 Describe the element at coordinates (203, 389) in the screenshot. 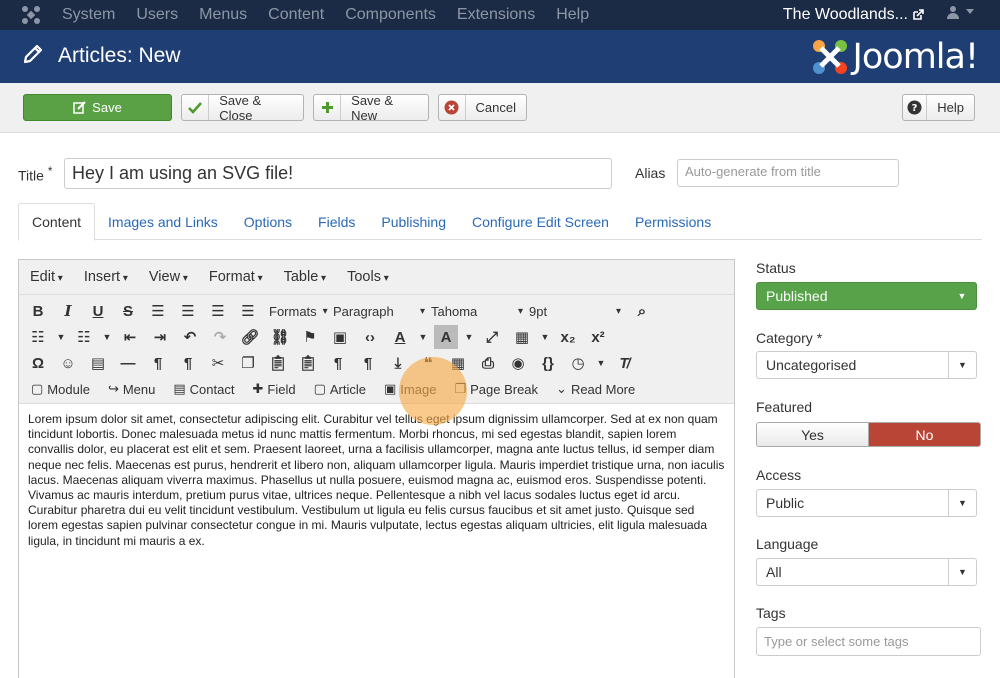

I see `contact-button: ▤ Contact` at that location.